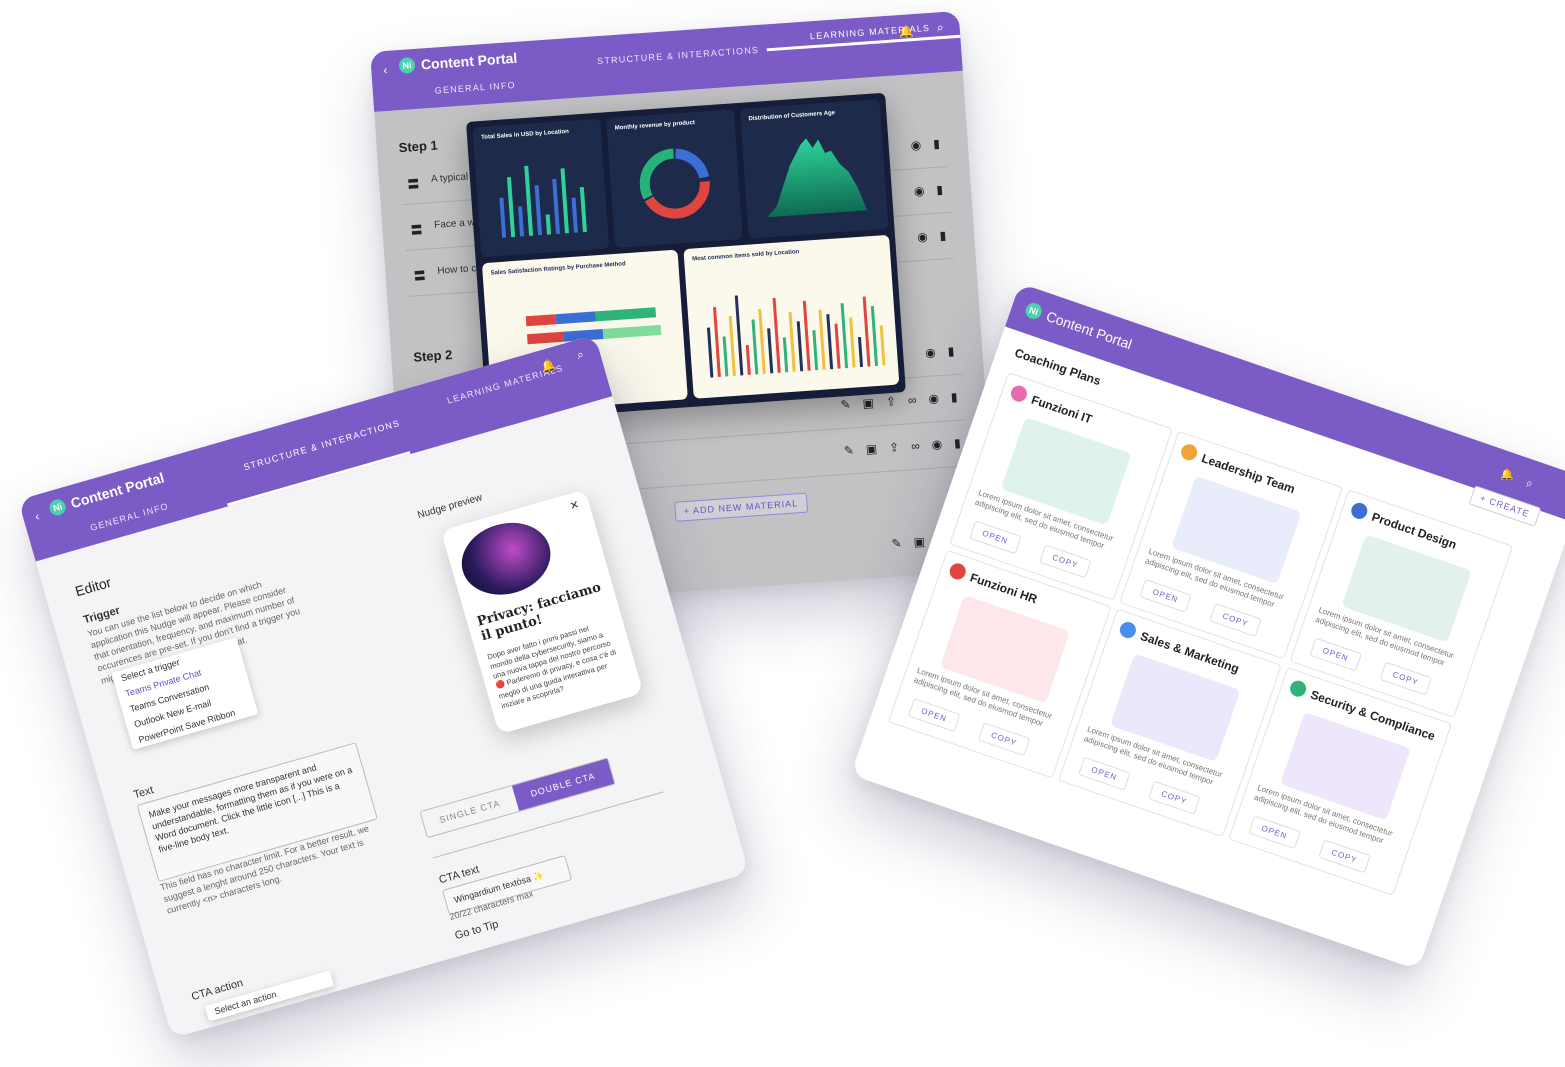 This screenshot has height=1067, width=1565. I want to click on cta-action-dropdown: Select an action, so click(269, 996).